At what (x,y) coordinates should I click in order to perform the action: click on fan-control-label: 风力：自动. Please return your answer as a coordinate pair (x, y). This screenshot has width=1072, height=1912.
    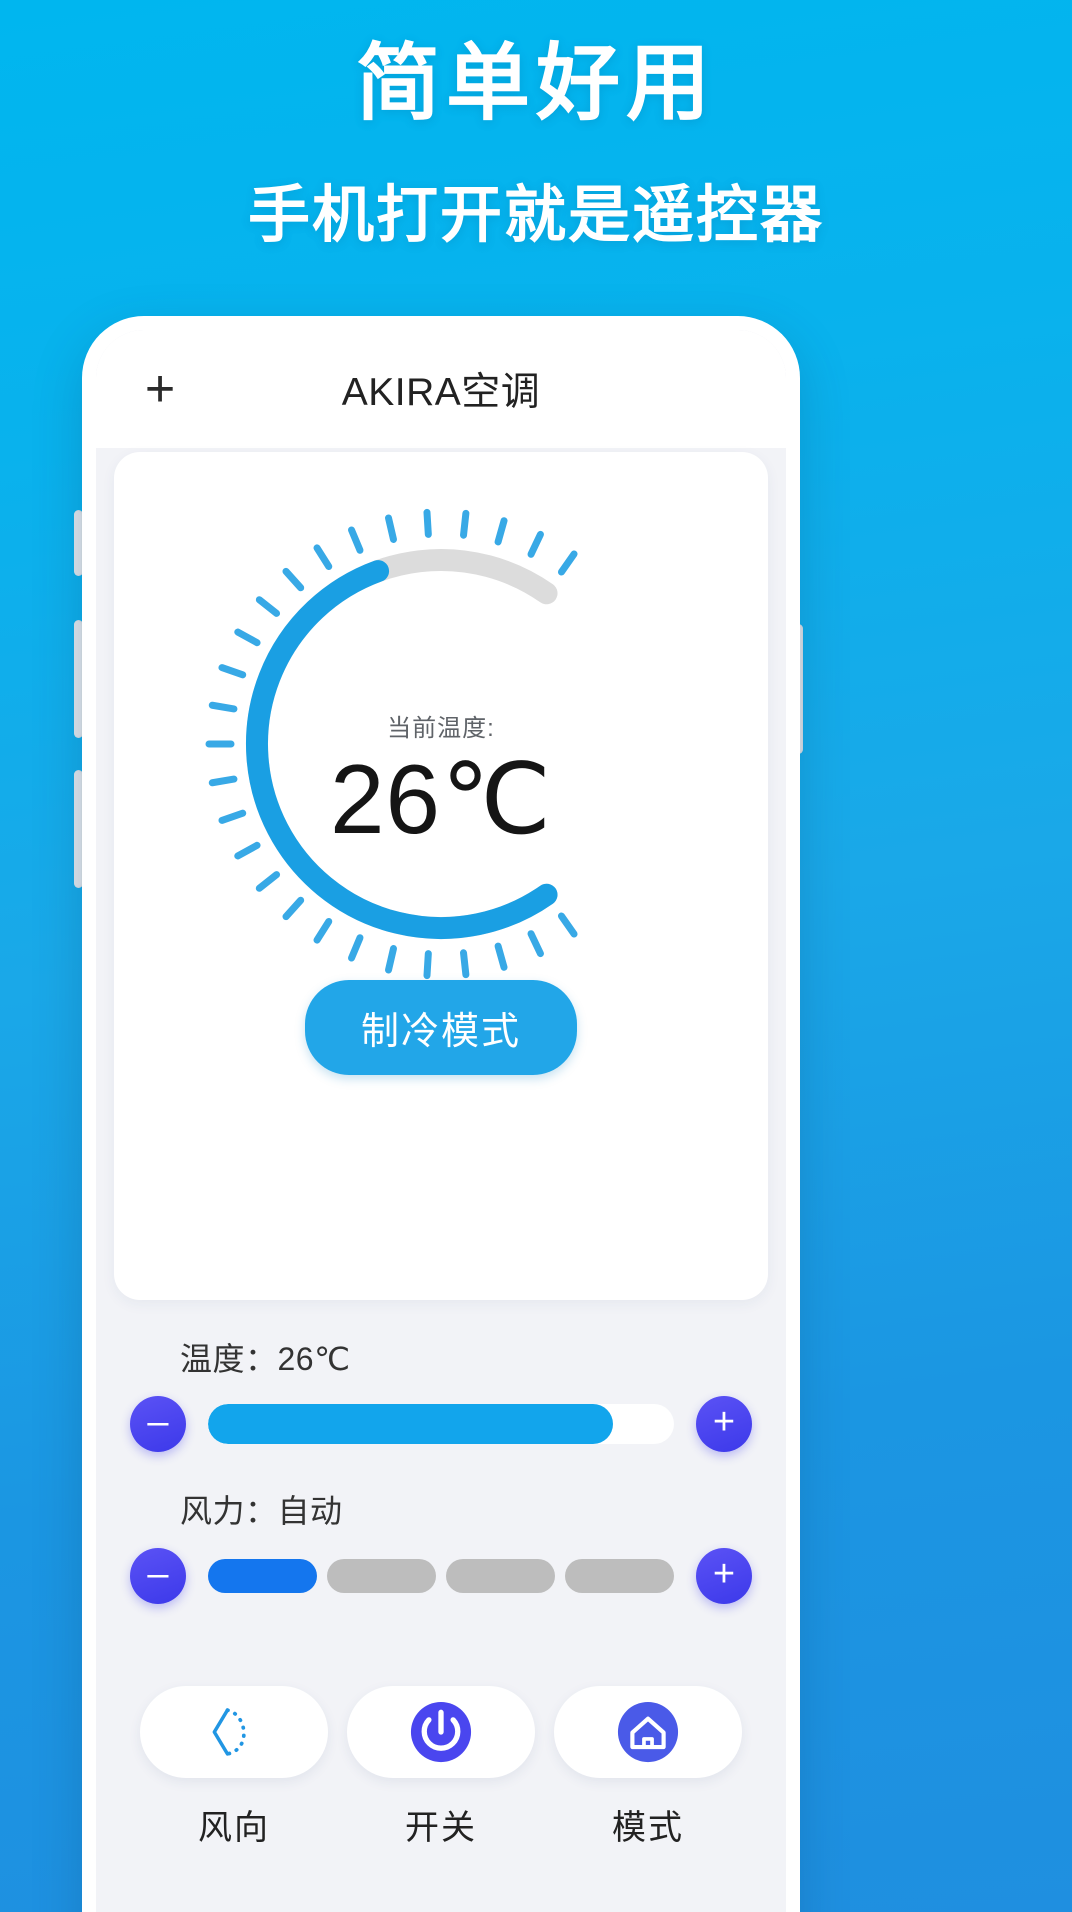
    Looking at the image, I should click on (261, 1511).